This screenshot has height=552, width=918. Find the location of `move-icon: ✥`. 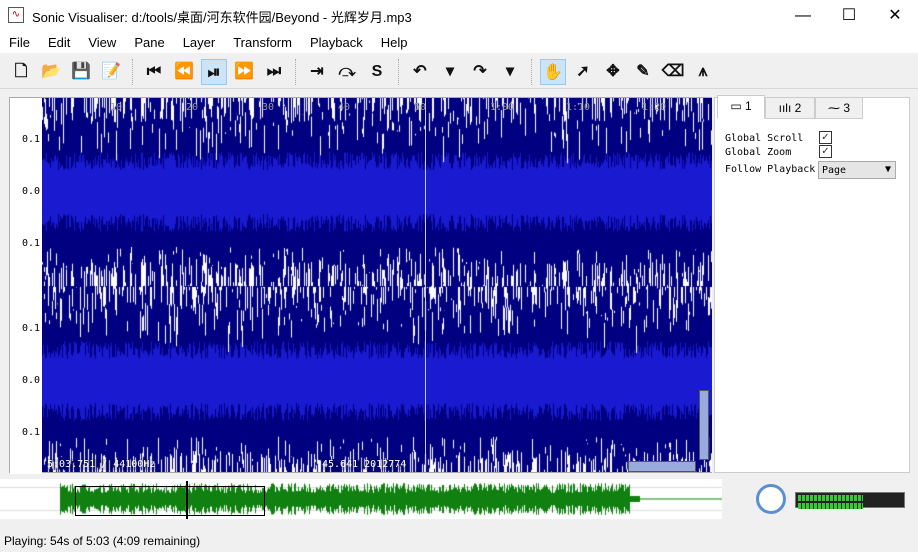

move-icon: ✥ is located at coordinates (613, 72).